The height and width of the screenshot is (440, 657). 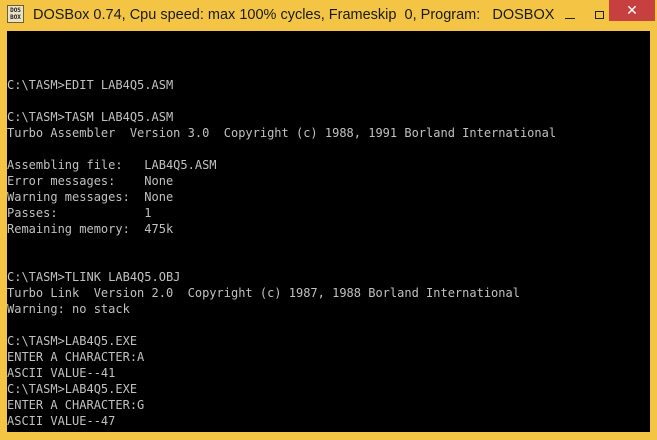 What do you see at coordinates (15, 17) in the screenshot?
I see `app-icon-label-bottom: BOX` at bounding box center [15, 17].